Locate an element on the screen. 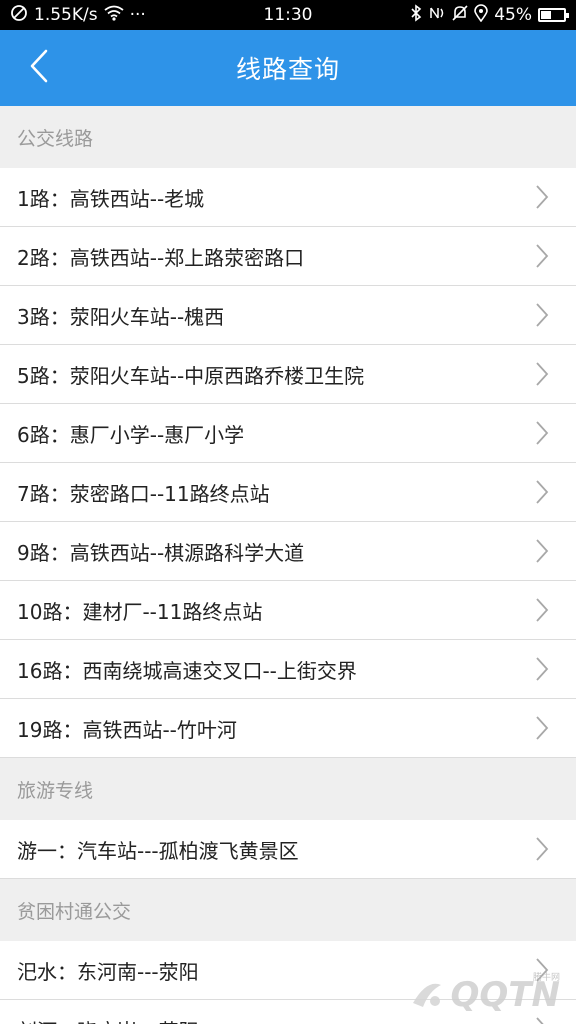 The width and height of the screenshot is (576, 1024). section-header-village: 贫困村通公交 is located at coordinates (288, 910).